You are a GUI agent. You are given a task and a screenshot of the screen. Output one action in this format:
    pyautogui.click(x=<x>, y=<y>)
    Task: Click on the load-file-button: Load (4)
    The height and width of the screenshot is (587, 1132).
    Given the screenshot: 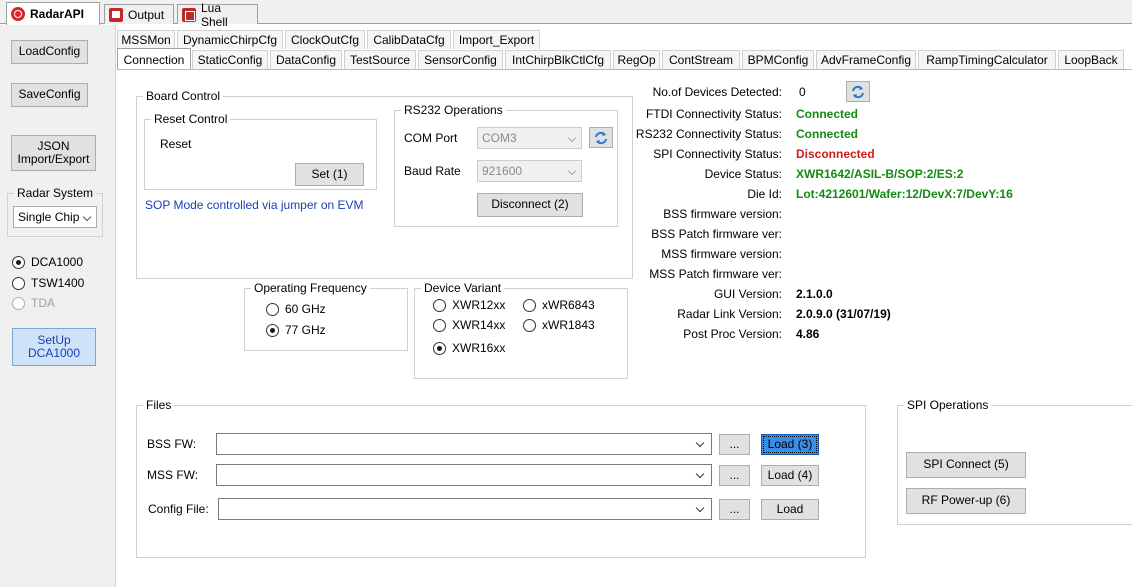 What is the action you would take?
    pyautogui.click(x=790, y=475)
    